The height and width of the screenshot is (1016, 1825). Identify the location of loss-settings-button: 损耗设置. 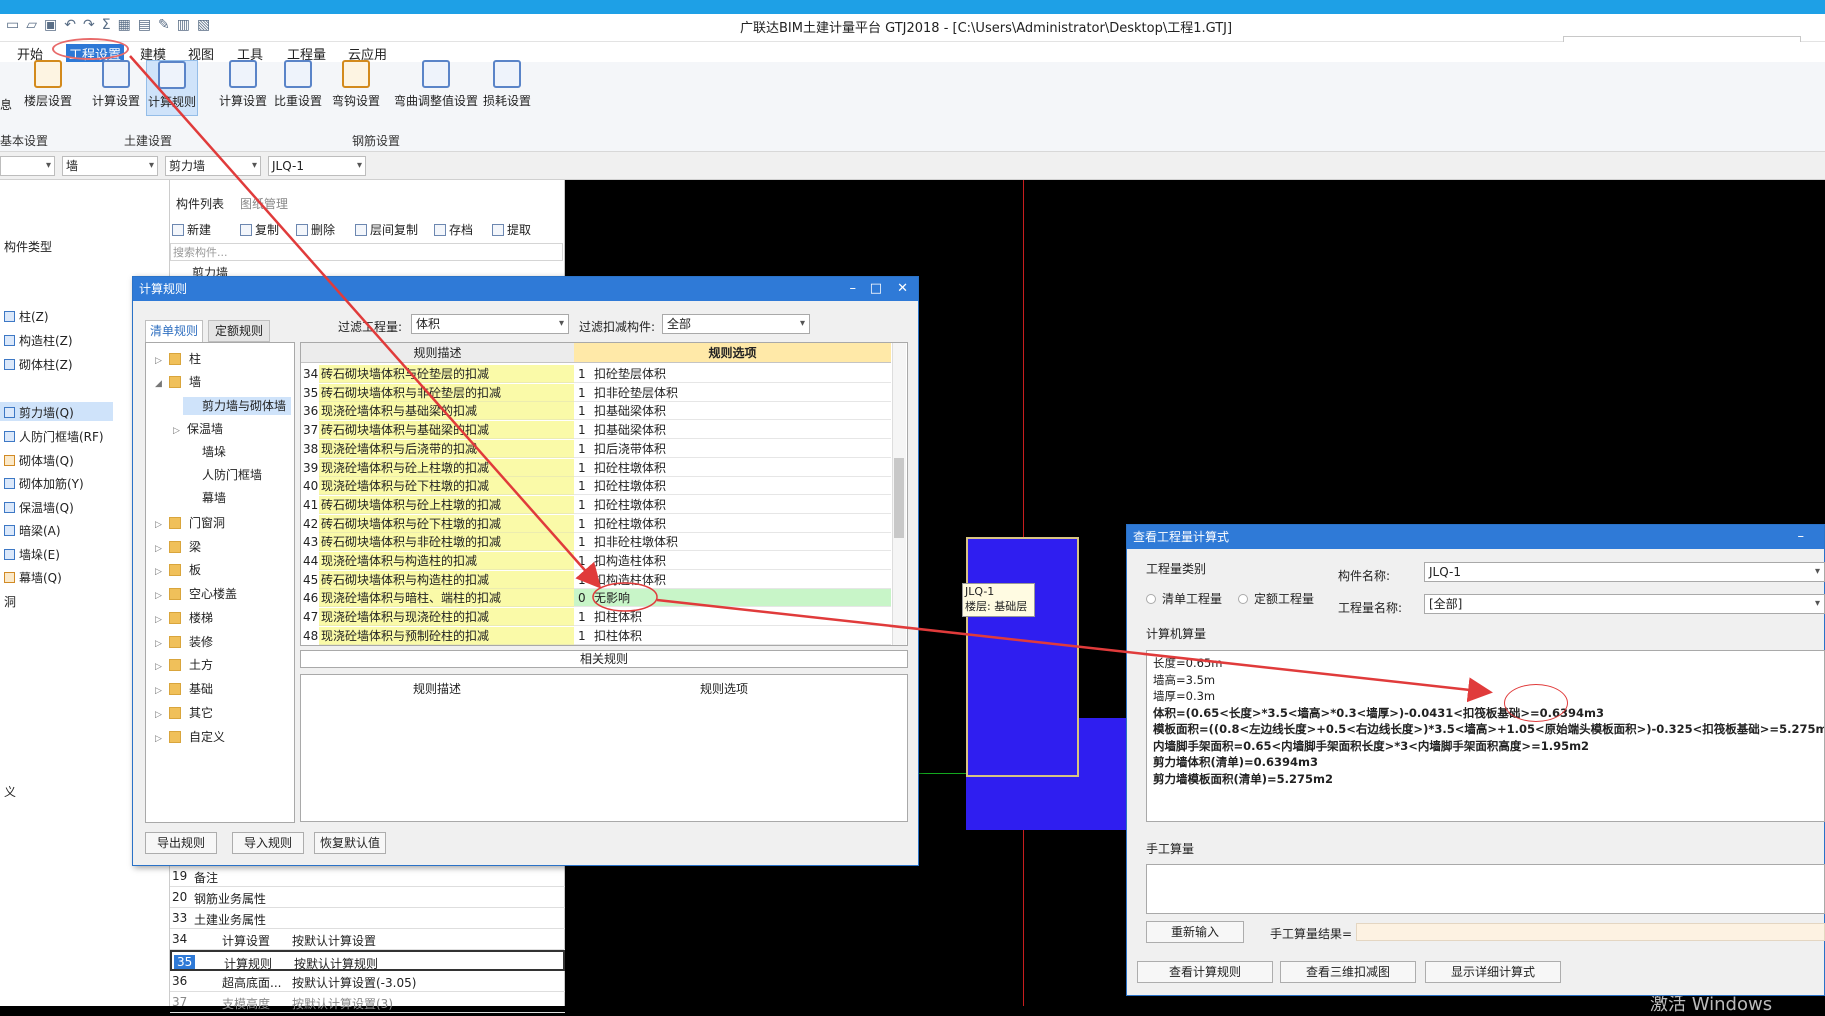
(507, 88).